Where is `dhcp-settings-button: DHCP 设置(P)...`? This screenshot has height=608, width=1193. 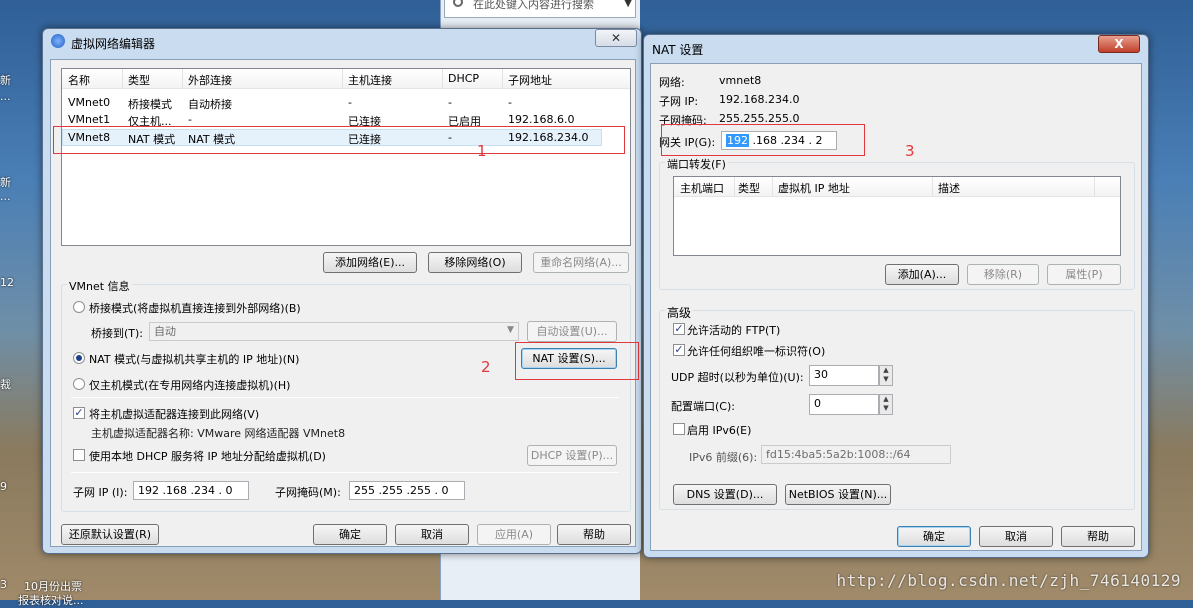
dhcp-settings-button: DHCP 设置(P)... is located at coordinates (572, 455).